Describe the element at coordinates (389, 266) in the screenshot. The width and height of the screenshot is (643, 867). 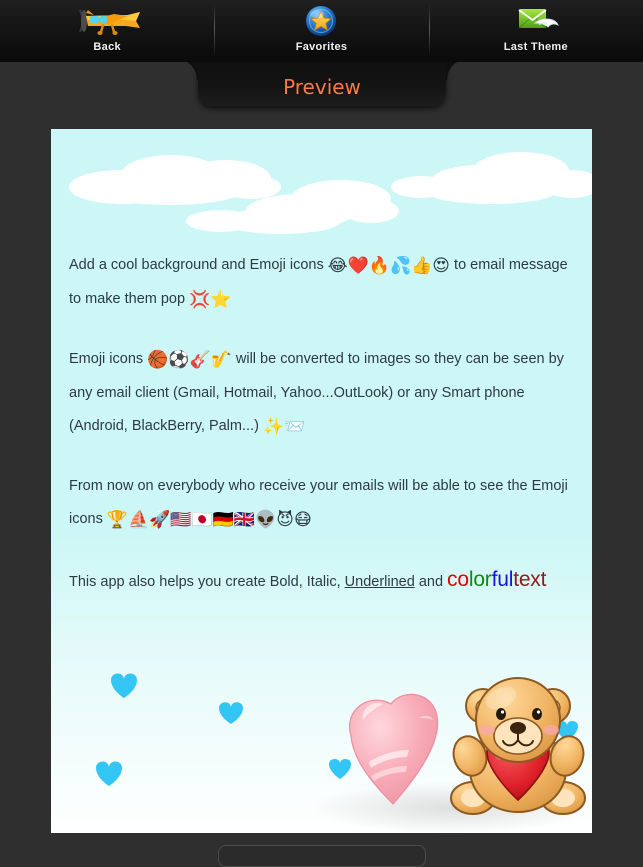
I see `paragraph-1-emoji-a: 😂❤️🔥💦👍😍` at that location.